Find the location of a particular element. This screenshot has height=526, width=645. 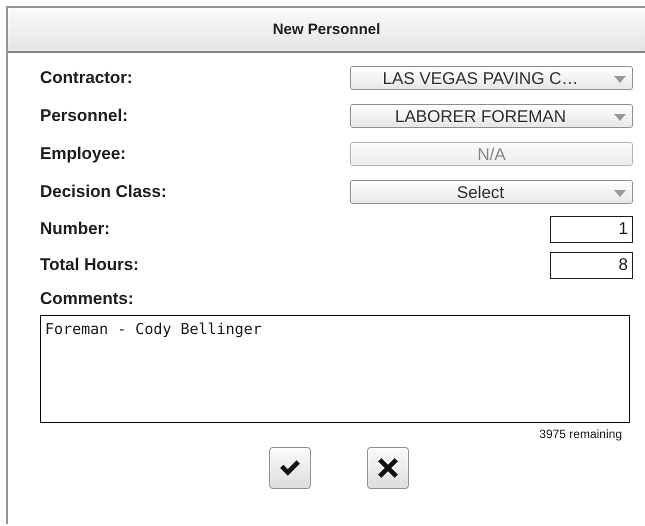

cancel-button is located at coordinates (388, 468).